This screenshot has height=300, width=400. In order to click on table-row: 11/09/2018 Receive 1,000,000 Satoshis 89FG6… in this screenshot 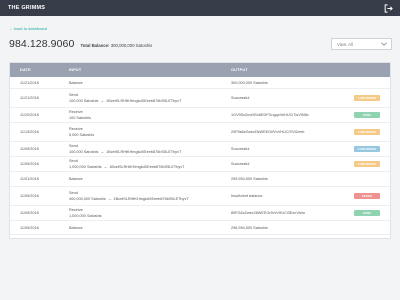, I will do `click(200, 213)`.